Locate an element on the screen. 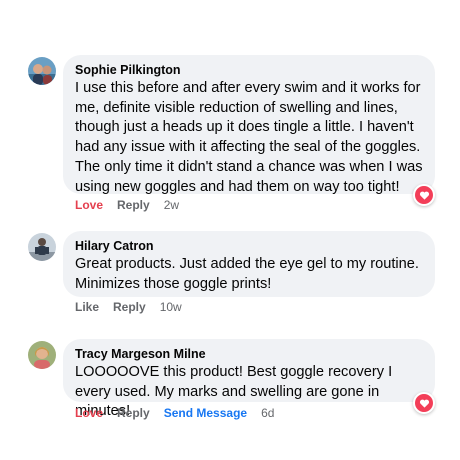 This screenshot has height=460, width=460. comment-timestamp: 6d is located at coordinates (267, 413).